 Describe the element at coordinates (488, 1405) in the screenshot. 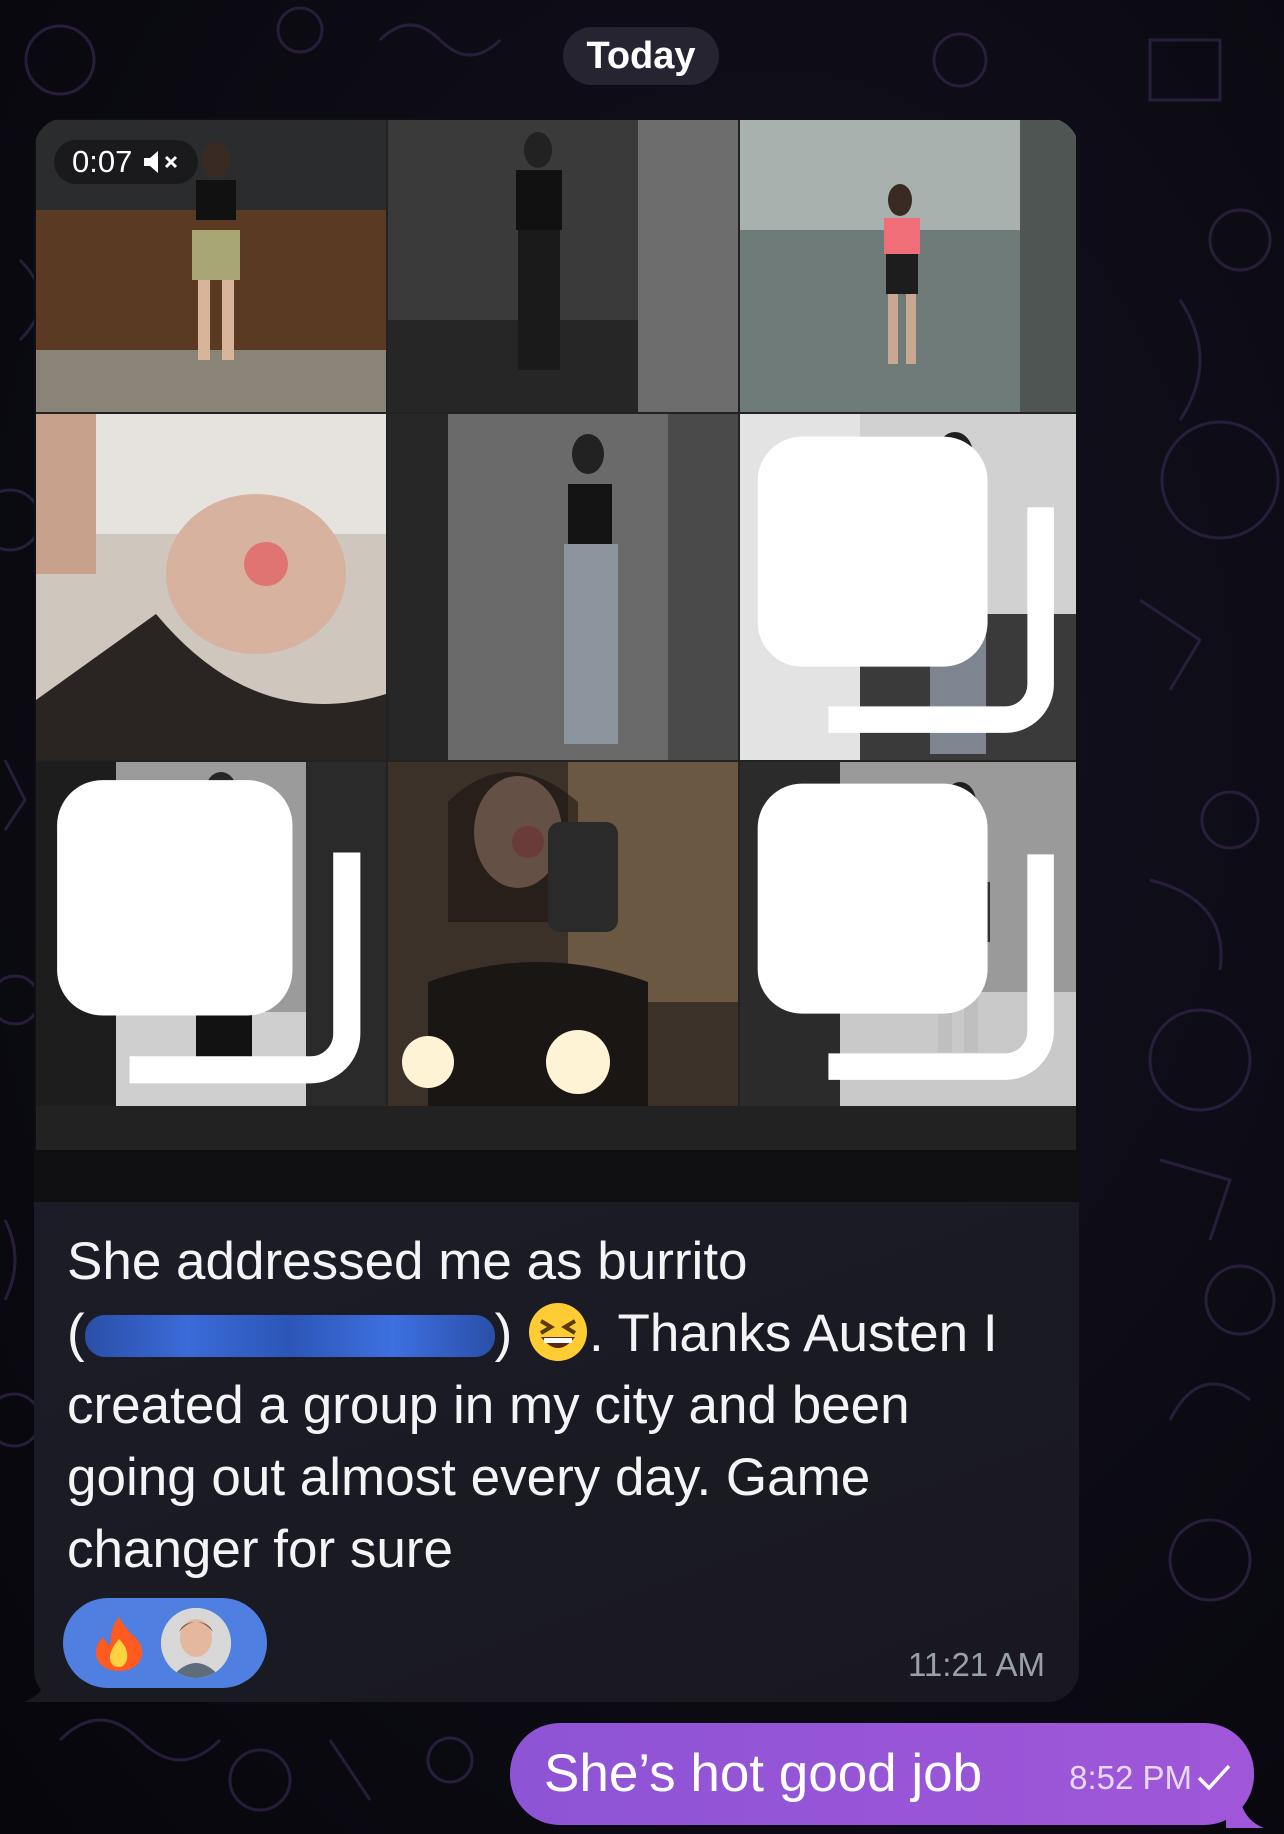

I see `message-line: created a group in my city and been` at that location.